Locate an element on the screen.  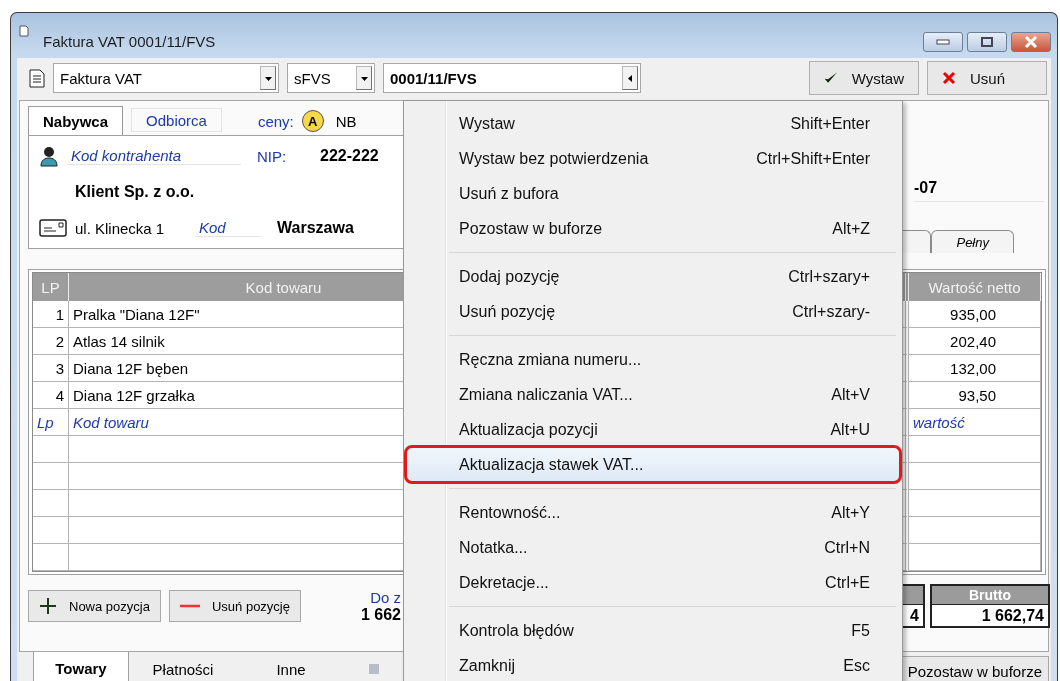
series-dropdown: sFVS is located at coordinates (331, 78).